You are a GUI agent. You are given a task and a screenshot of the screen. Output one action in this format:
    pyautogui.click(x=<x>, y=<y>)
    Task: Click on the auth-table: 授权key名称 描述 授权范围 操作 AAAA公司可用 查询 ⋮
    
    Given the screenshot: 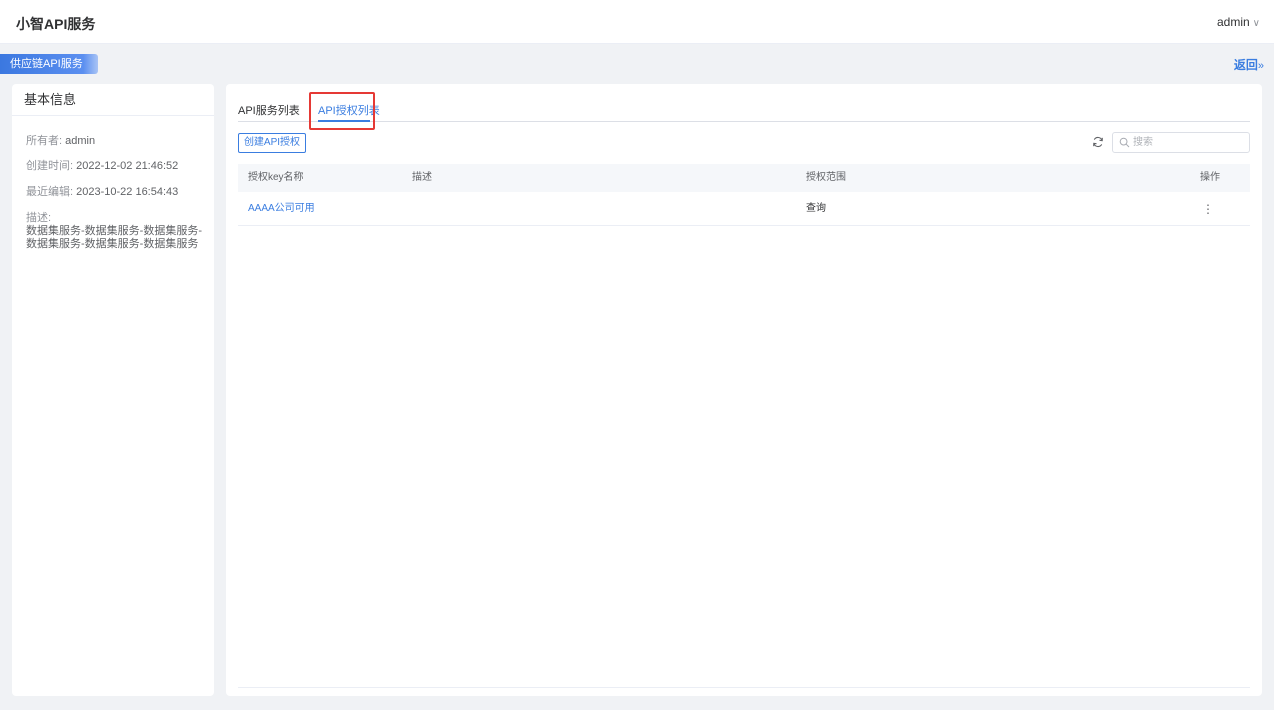 What is the action you would take?
    pyautogui.click(x=744, y=195)
    